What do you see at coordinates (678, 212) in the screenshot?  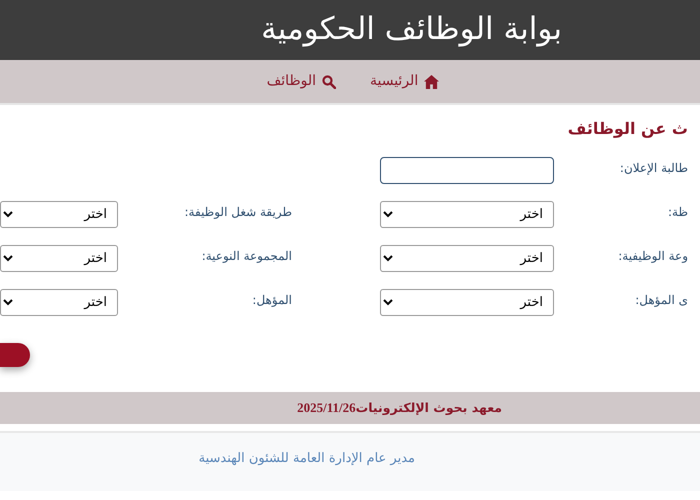 I see `field-label: ظة:` at bounding box center [678, 212].